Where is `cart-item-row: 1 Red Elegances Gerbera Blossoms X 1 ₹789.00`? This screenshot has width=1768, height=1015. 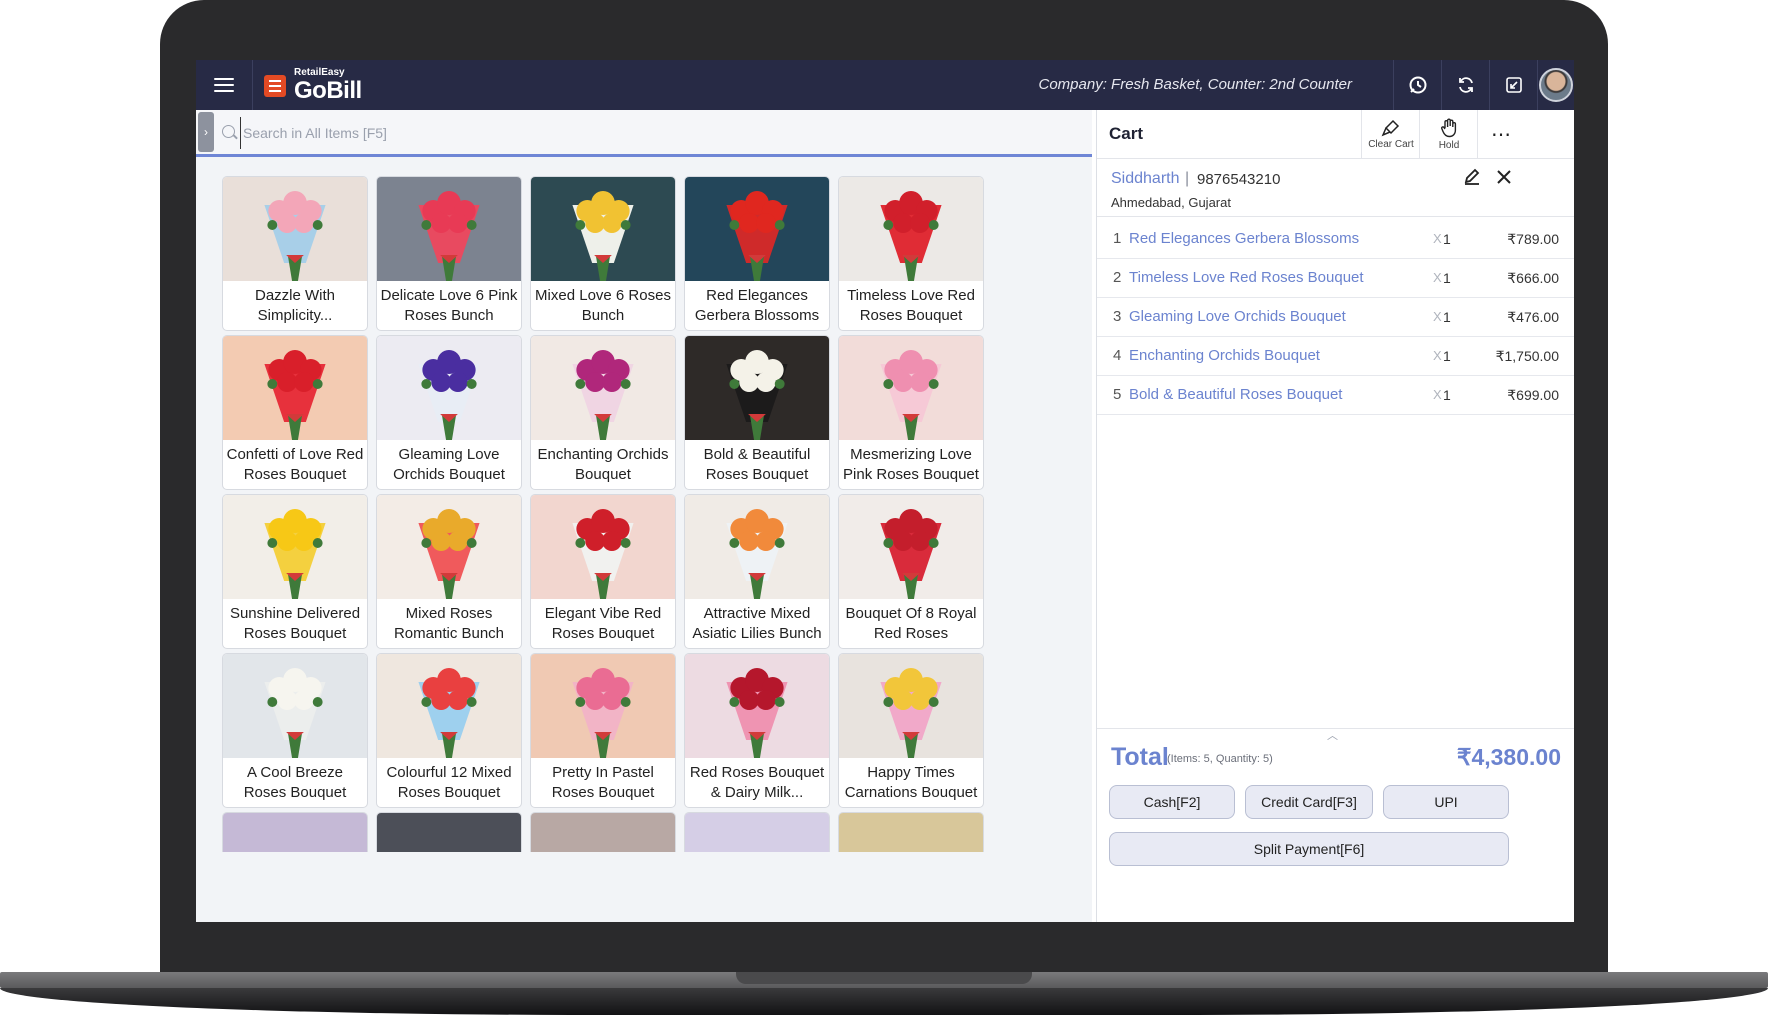 cart-item-row: 1 Red Elegances Gerbera Blossoms X 1 ₹789.00 is located at coordinates (1335, 239).